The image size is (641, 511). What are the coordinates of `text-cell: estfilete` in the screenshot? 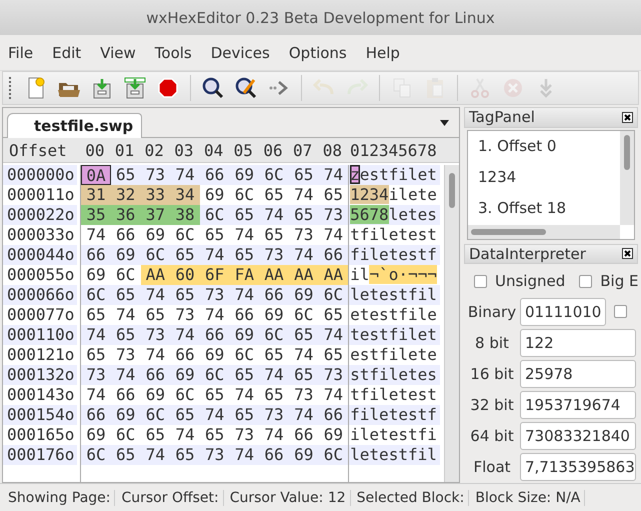 It's located at (393, 354).